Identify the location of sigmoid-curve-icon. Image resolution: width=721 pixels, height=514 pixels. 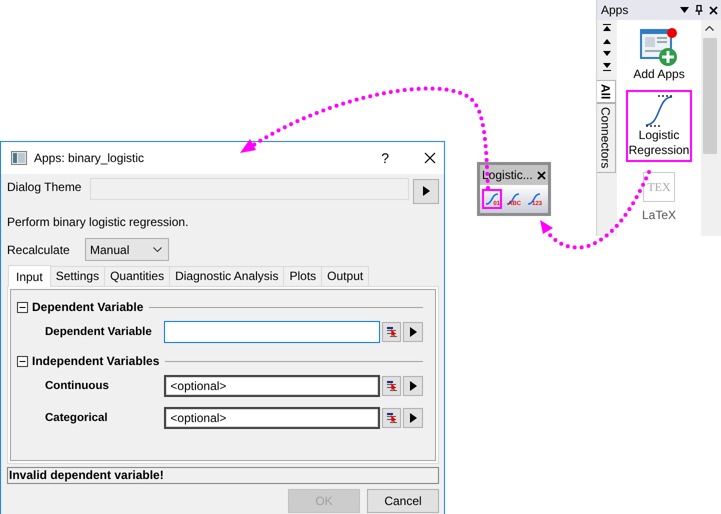
(659, 111).